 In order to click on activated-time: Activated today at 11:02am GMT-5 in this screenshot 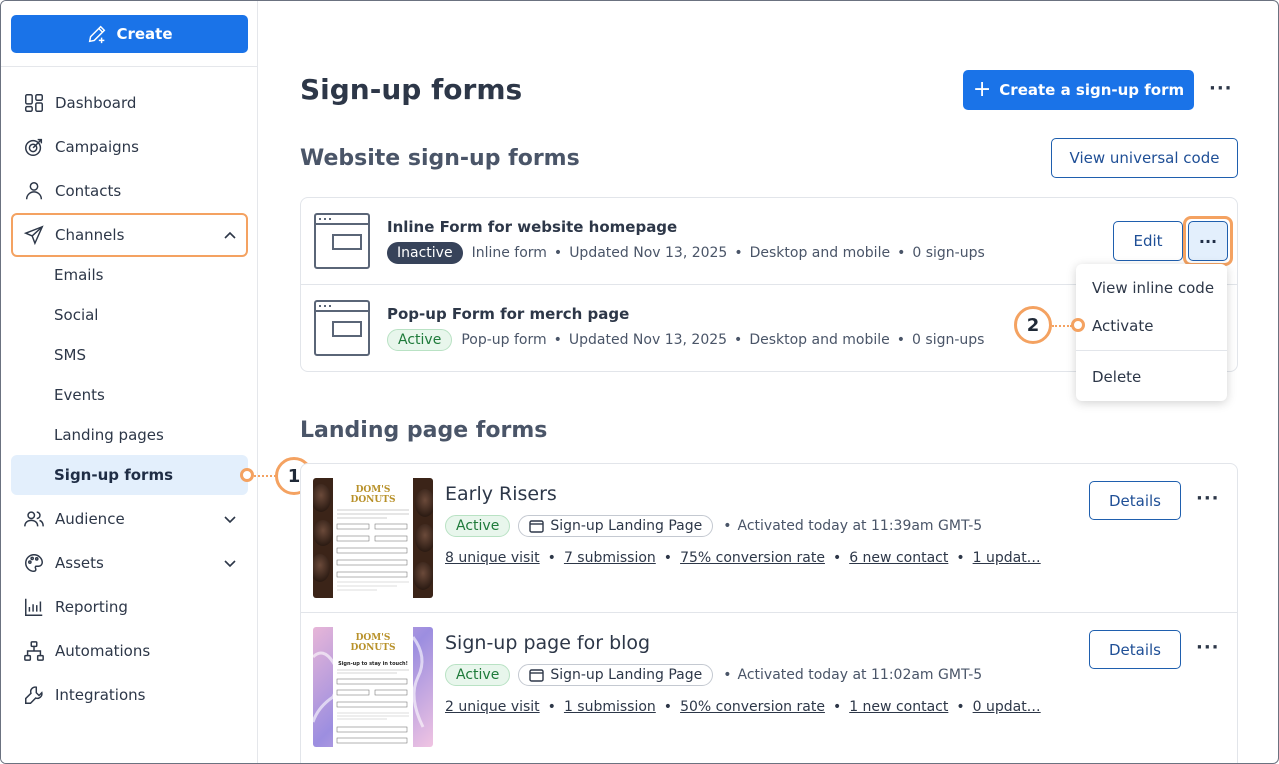, I will do `click(860, 675)`.